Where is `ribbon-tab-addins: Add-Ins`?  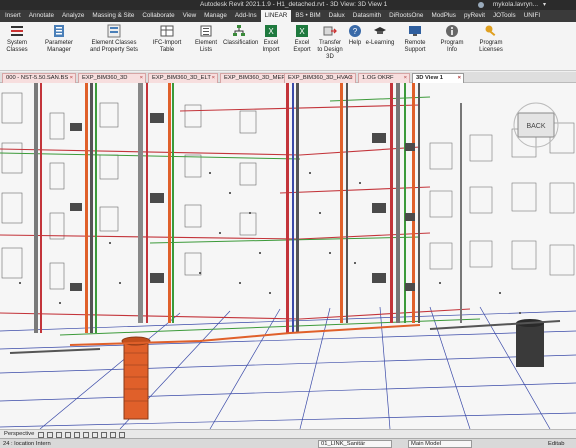
ribbon-tab-addins: Add-Ins is located at coordinates (246, 16).